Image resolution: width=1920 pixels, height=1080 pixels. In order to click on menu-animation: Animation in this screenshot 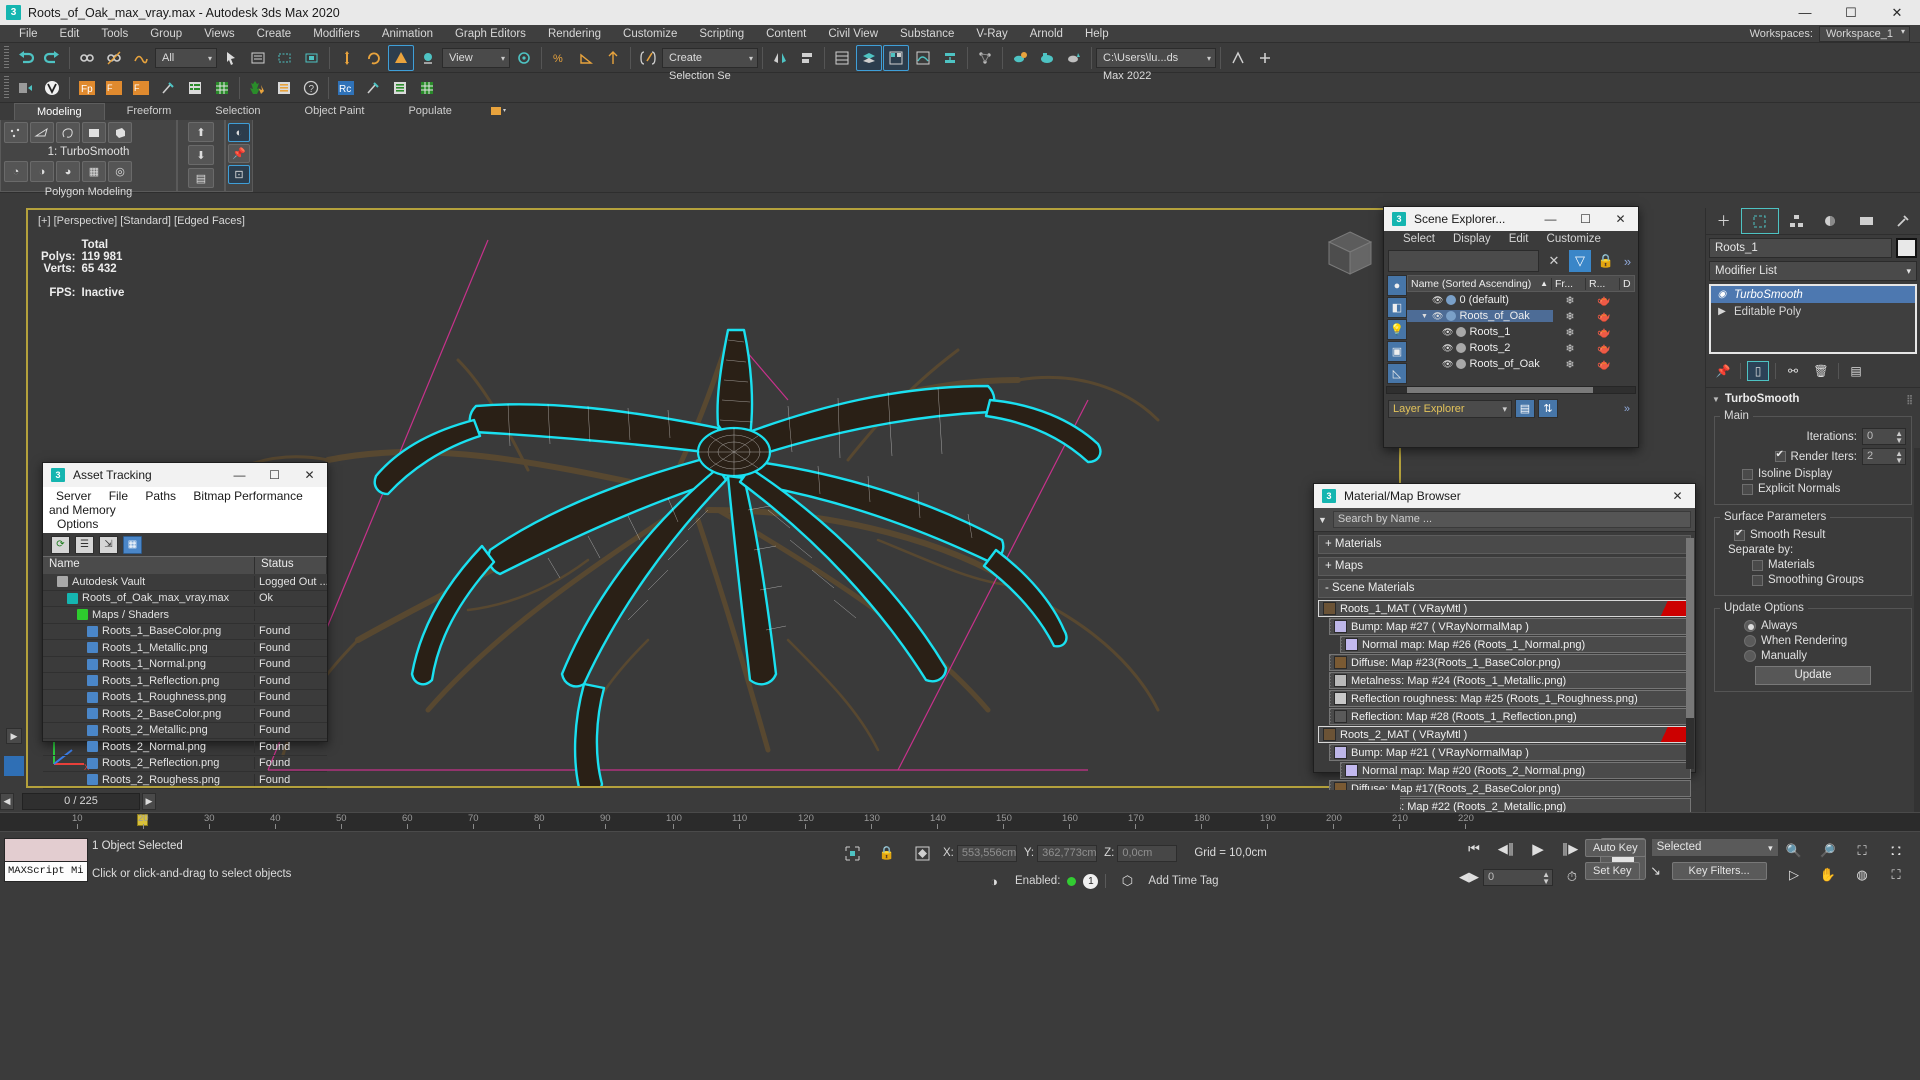, I will do `click(407, 34)`.